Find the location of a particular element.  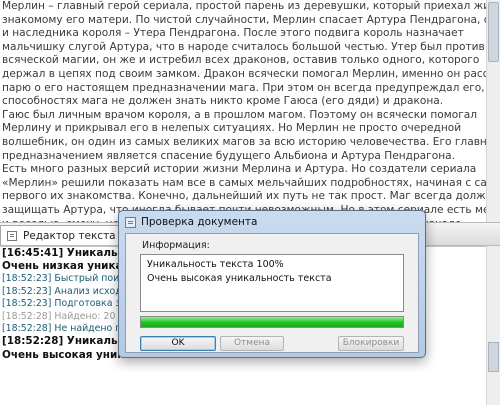

tab-text-editor-label: Редактор текста is located at coordinates (69, 235).